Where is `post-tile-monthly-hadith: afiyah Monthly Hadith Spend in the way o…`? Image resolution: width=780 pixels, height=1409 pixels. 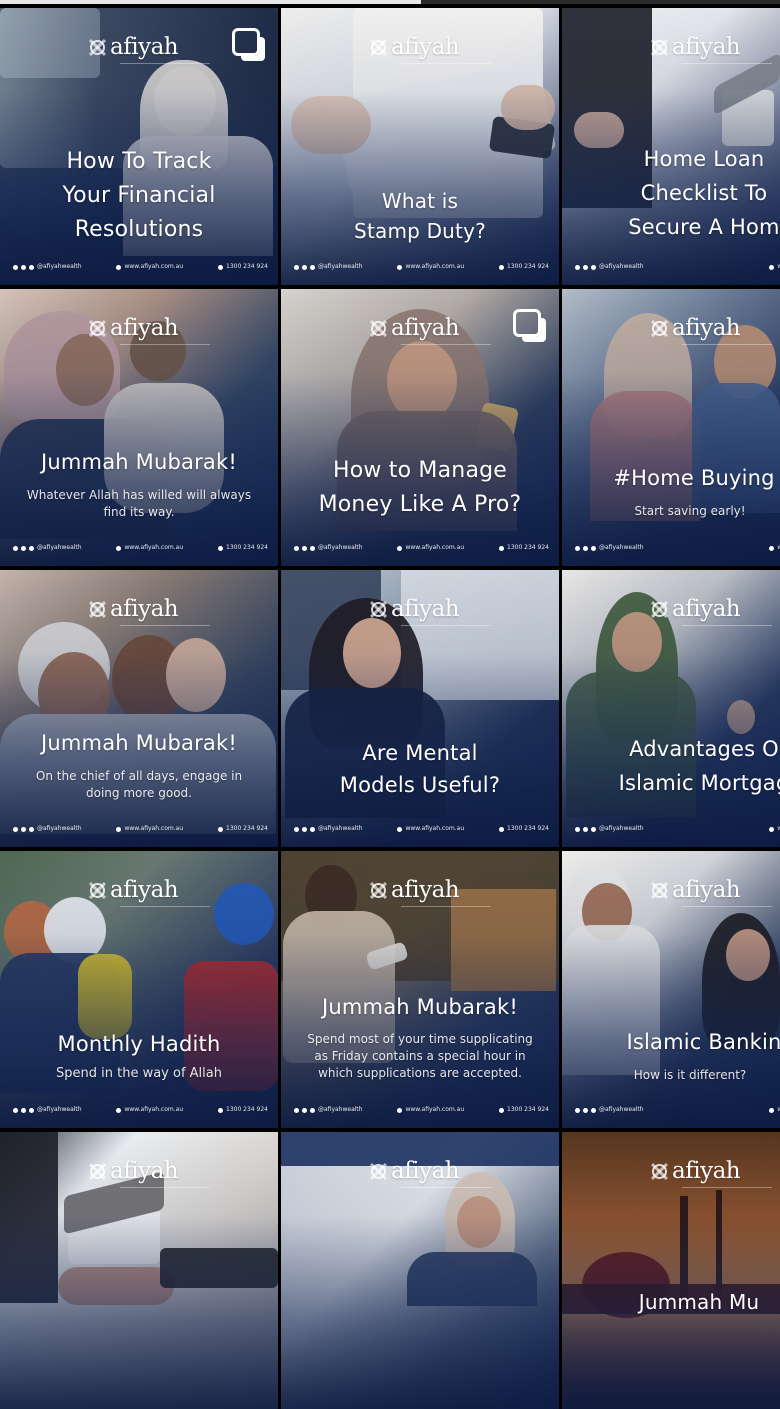 post-tile-monthly-hadith: afiyah Monthly Hadith Spend in the way o… is located at coordinates (139, 989).